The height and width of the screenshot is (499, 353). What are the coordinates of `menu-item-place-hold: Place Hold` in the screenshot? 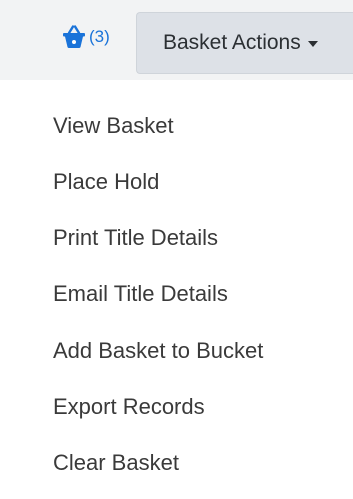 It's located at (106, 182).